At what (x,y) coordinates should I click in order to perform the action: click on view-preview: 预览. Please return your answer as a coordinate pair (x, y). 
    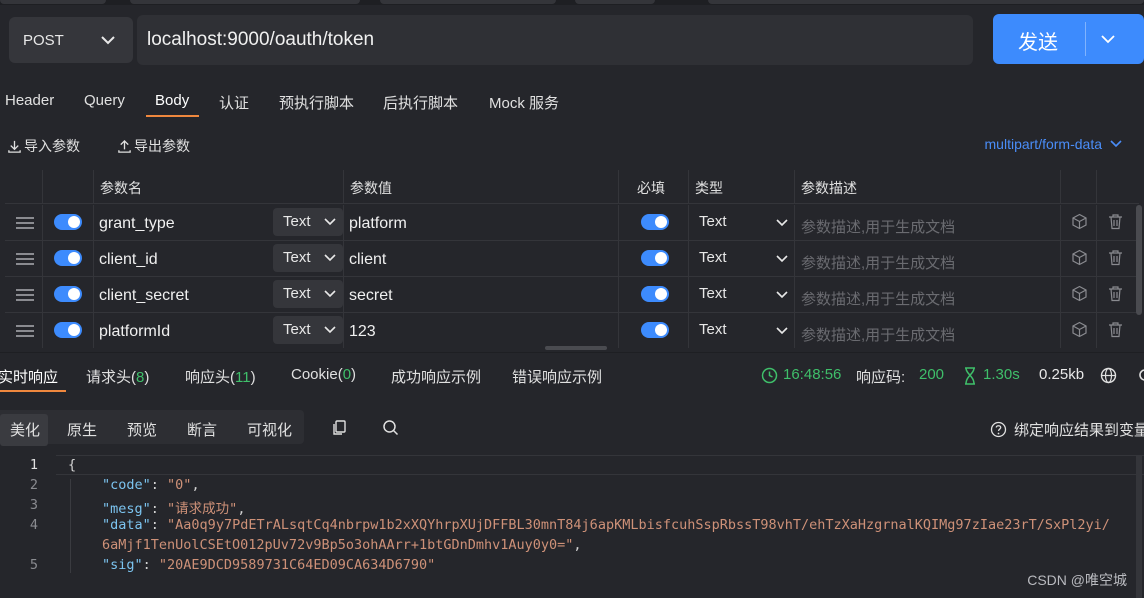
    Looking at the image, I should click on (142, 429).